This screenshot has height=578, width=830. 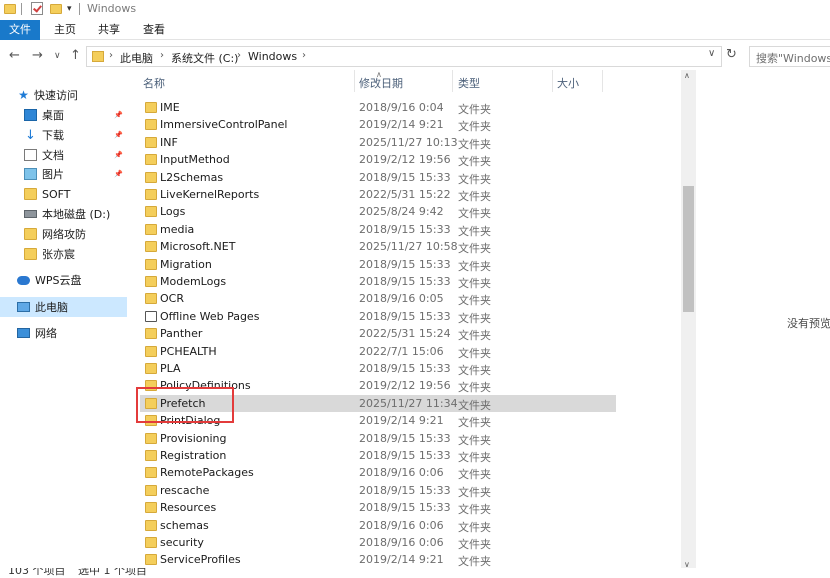 What do you see at coordinates (378, 194) in the screenshot?
I see `table-row: LiveKernelReports 2022/5/31 15:22 文件夹` at bounding box center [378, 194].